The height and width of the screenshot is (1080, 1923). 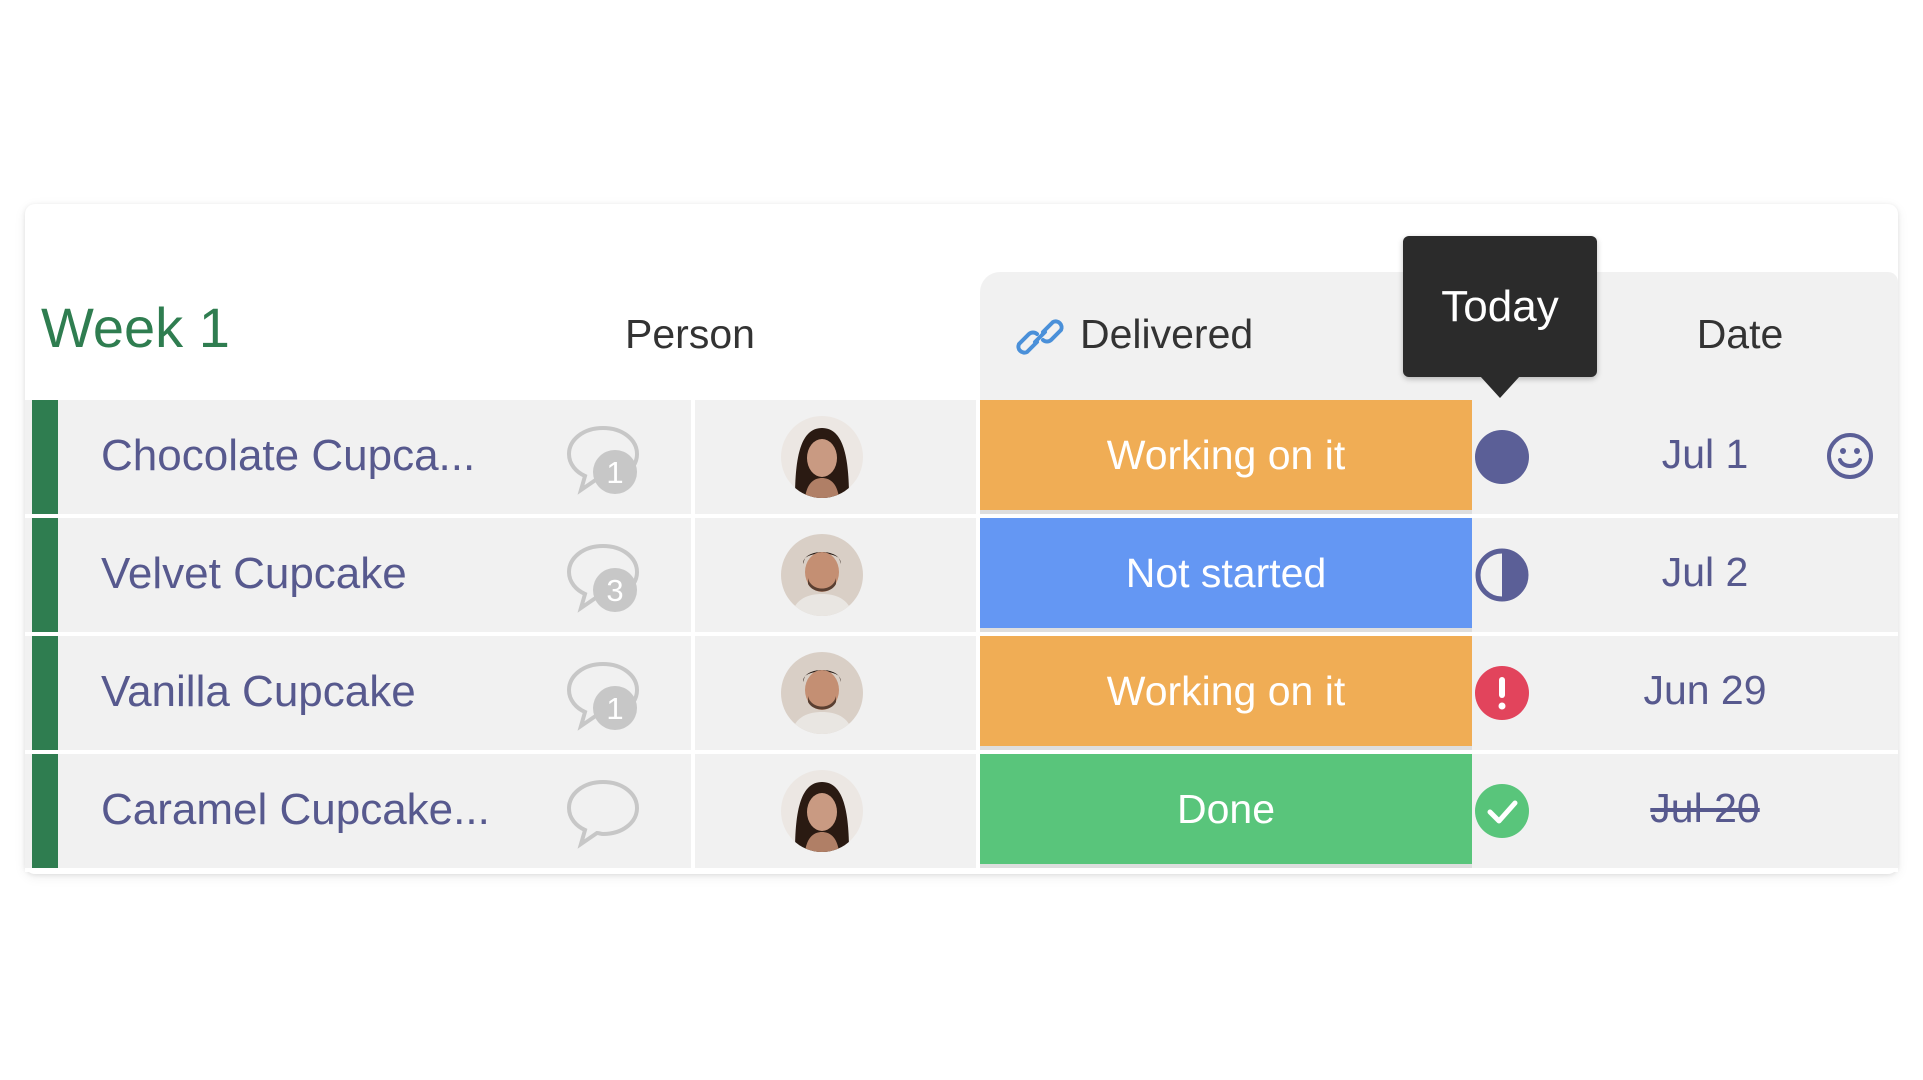 I want to click on table-row: Velvet Cupcake 3 Not started Jul 2, so click(x=961, y=577).